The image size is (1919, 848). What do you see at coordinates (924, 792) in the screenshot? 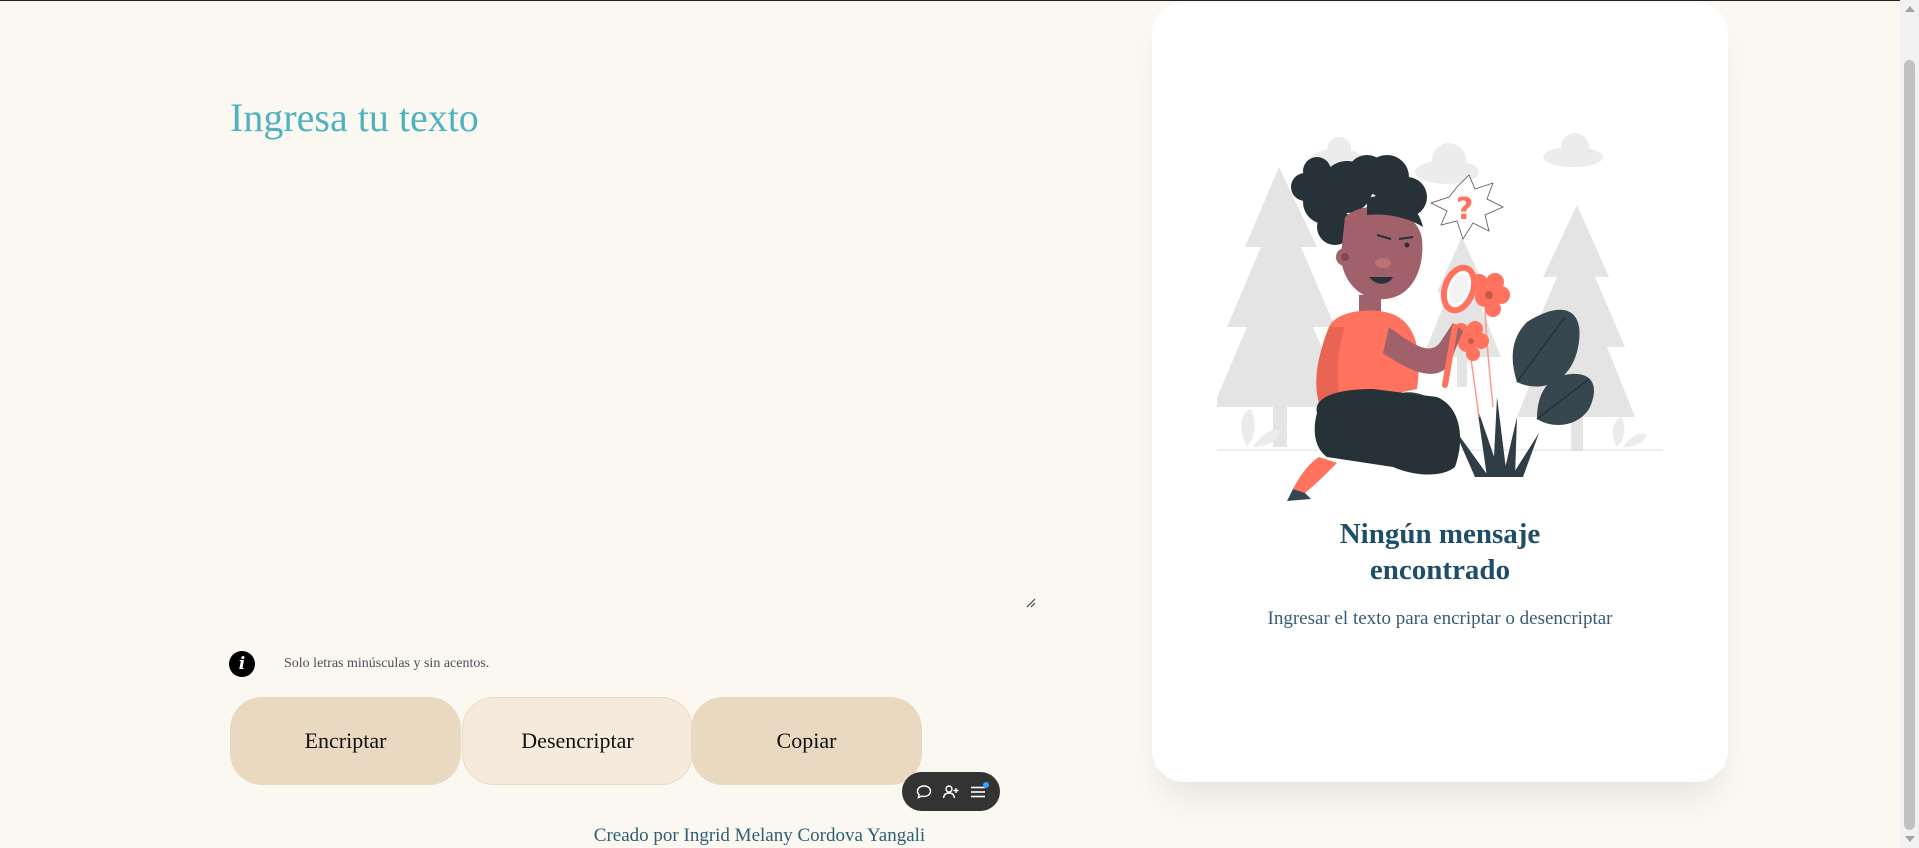
I see `chat-bubble-icon` at bounding box center [924, 792].